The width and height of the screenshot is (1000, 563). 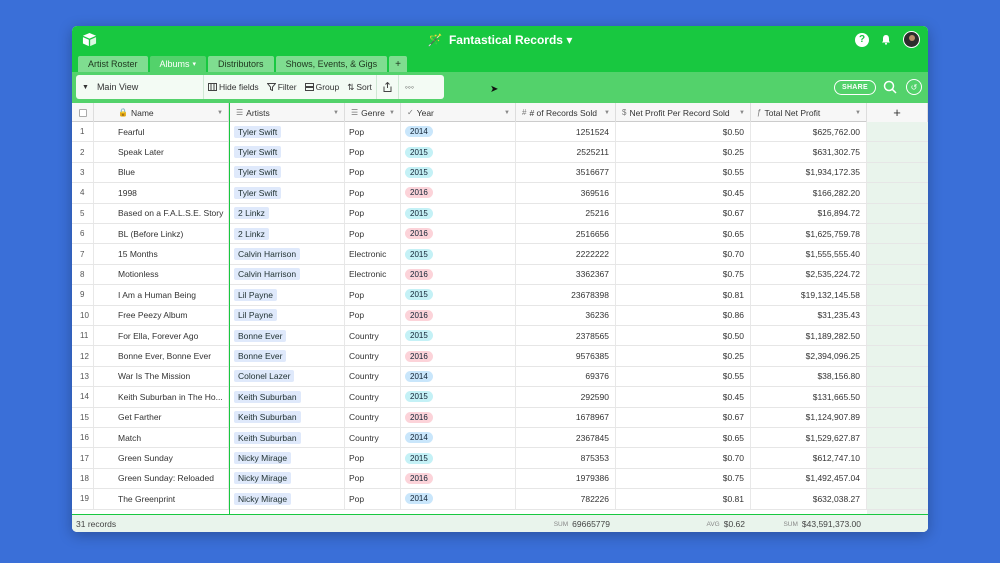 I want to click on cell-net-profit-per-record: $0.86, so click(x=683, y=315).